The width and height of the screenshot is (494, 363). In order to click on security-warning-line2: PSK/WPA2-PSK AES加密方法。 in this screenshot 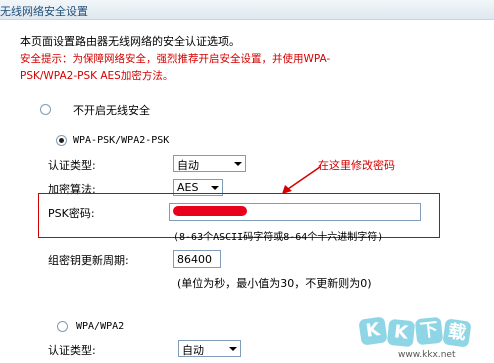, I will do `click(97, 76)`.